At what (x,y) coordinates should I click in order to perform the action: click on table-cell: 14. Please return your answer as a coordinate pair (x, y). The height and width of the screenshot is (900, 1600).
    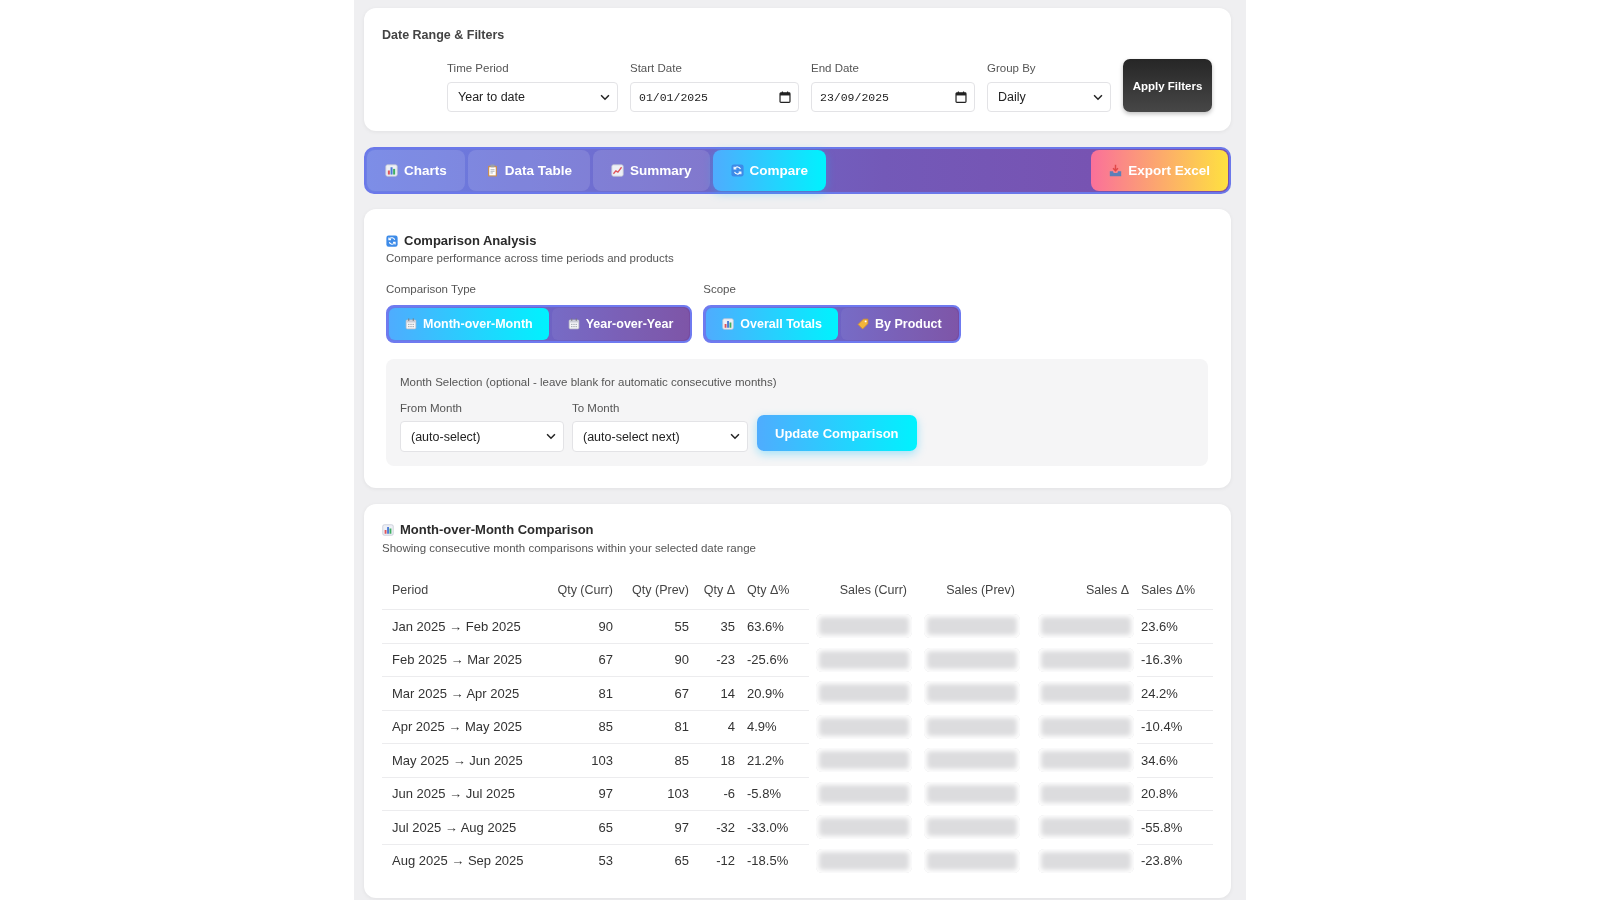
    Looking at the image, I should click on (720, 694).